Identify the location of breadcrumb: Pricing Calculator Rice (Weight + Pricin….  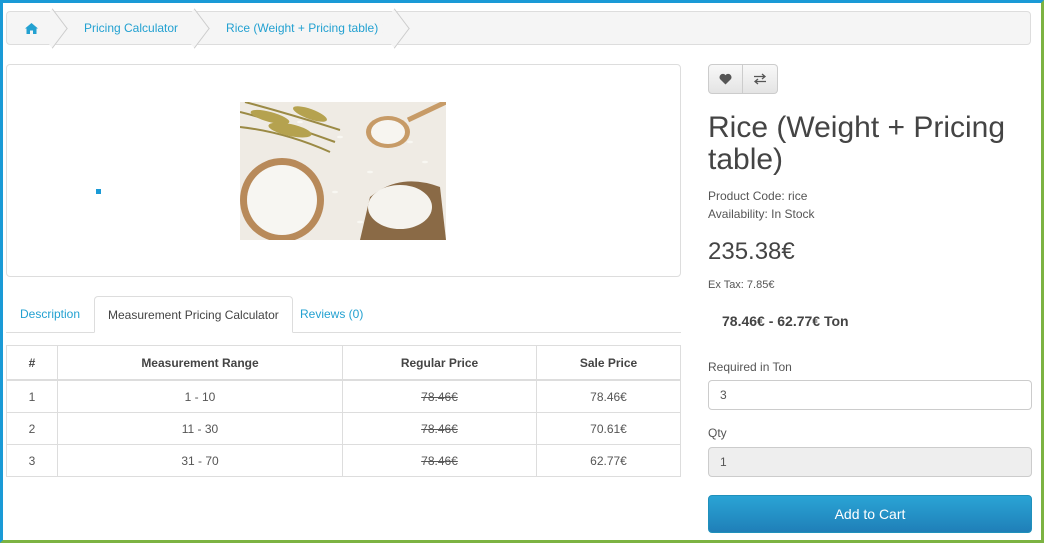
(518, 28).